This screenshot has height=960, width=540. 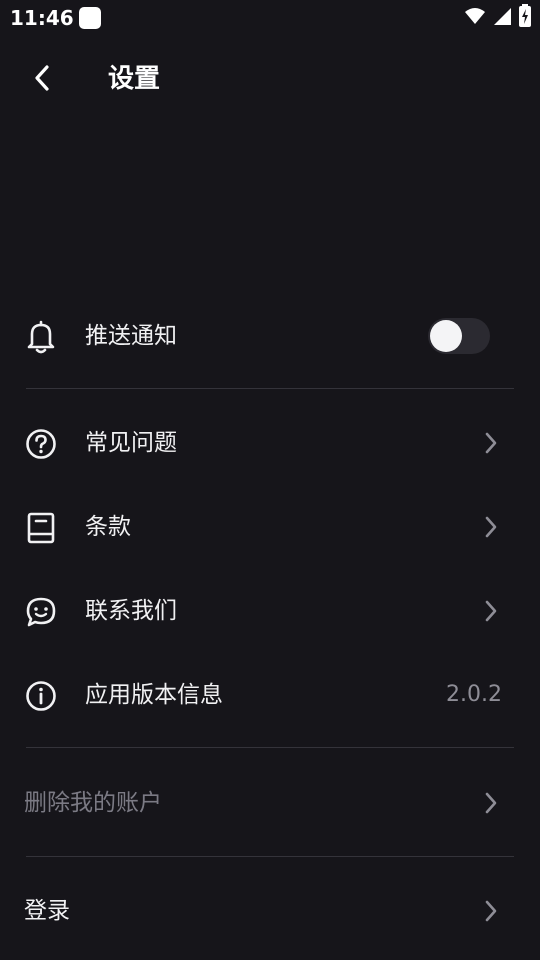 I want to click on status-time: 11:46, so click(x=42, y=18).